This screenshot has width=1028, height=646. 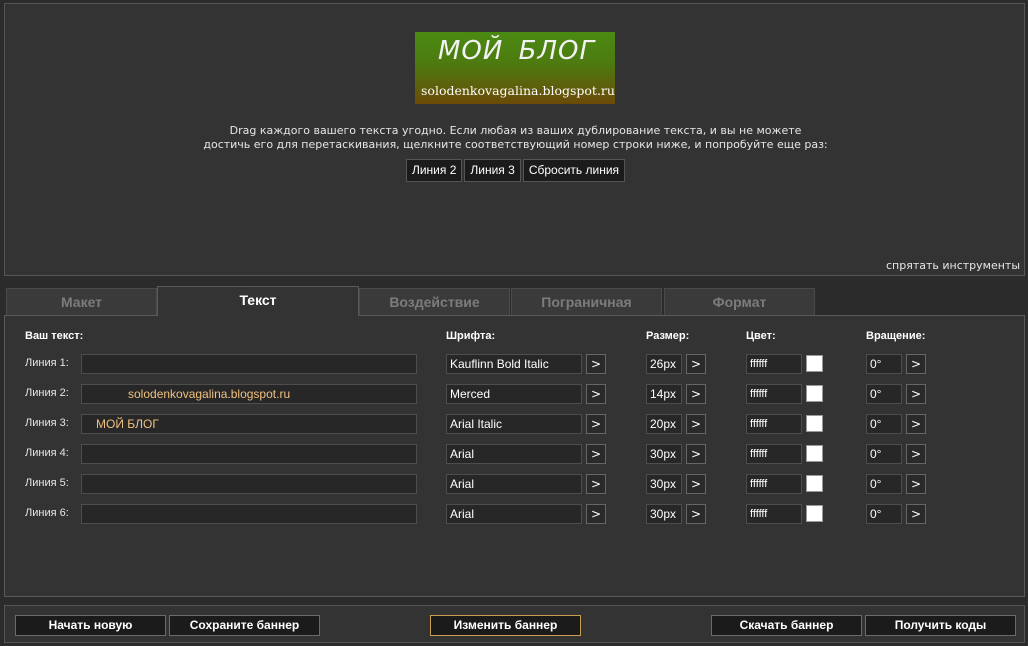 What do you see at coordinates (434, 301) in the screenshot?
I see `tab-effects: Воздействие` at bounding box center [434, 301].